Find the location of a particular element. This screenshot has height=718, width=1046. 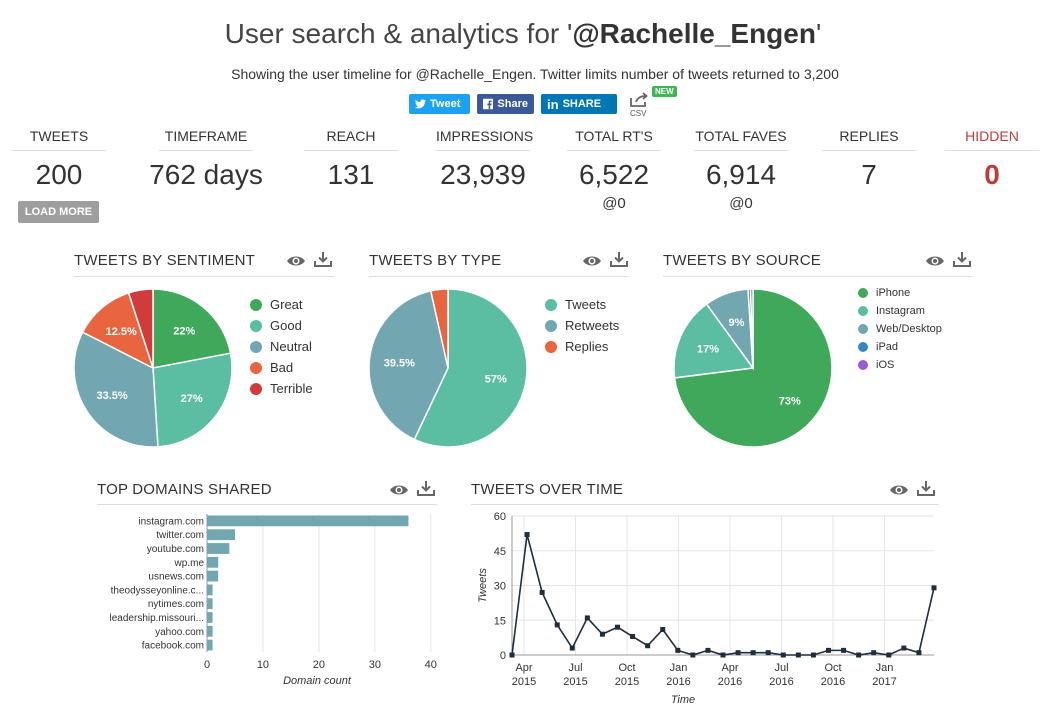

x-tick-label: Apr is located at coordinates (523, 668).